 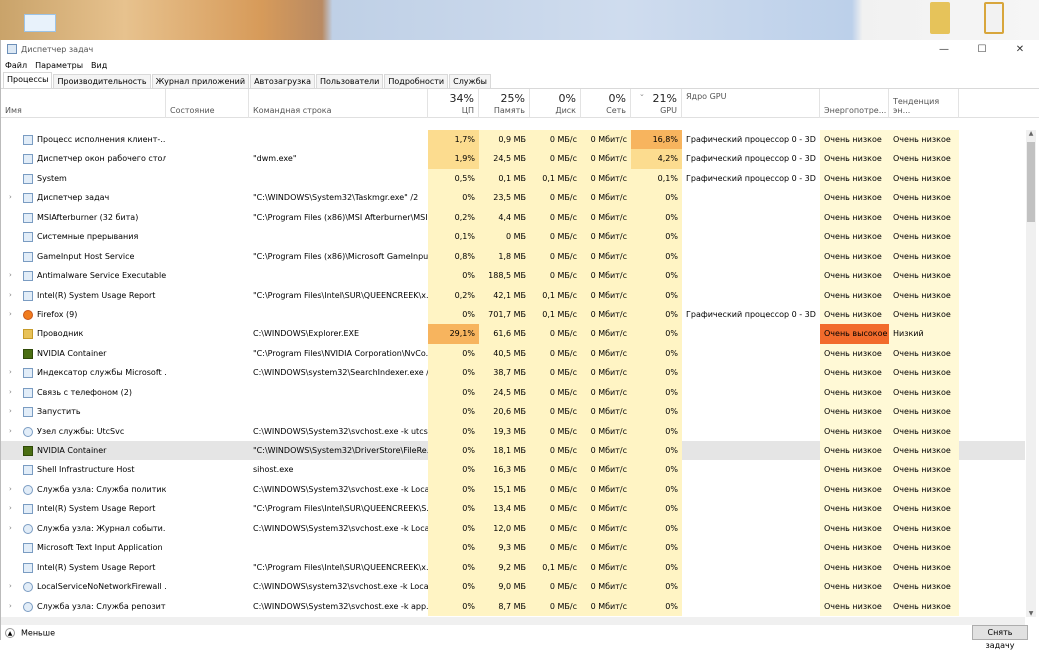 I want to click on horizontal-scrollbar, so click(x=513, y=621).